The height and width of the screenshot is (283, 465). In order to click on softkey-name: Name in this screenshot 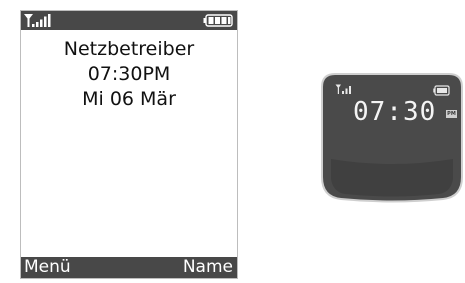, I will do `click(208, 267)`.